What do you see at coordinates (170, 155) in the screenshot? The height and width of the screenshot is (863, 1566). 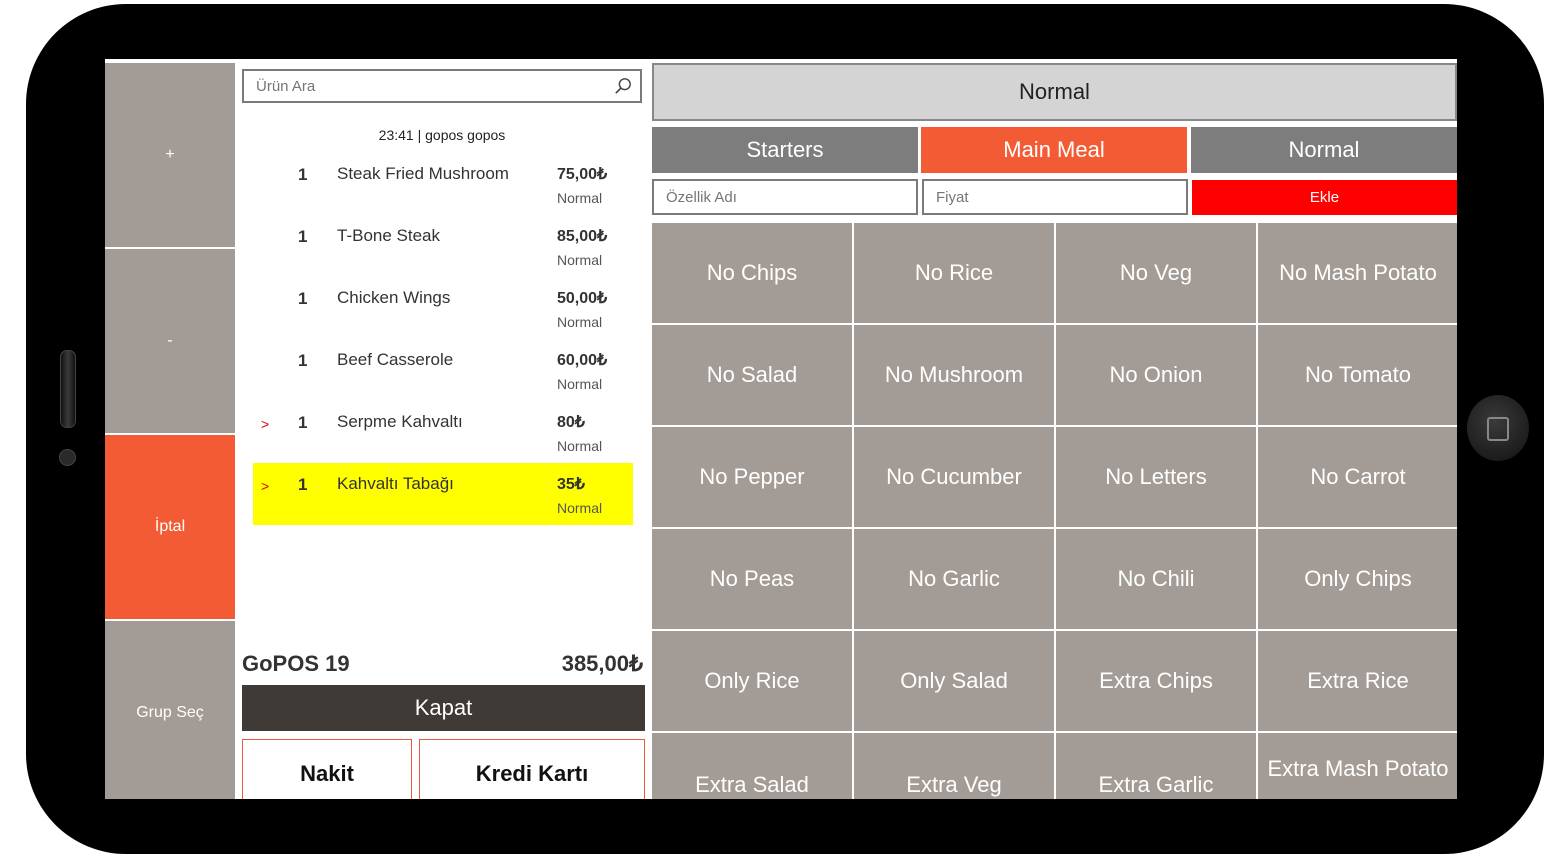 I see `plus-button: +` at bounding box center [170, 155].